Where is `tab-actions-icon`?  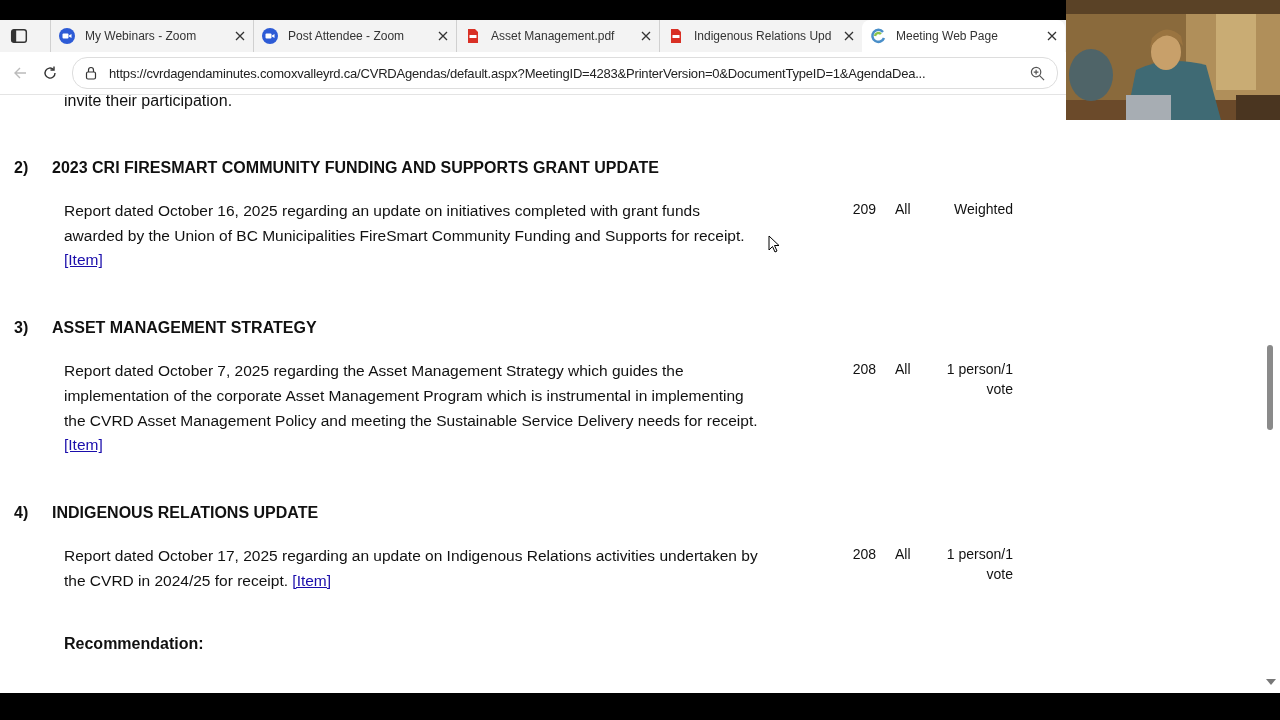 tab-actions-icon is located at coordinates (19, 36).